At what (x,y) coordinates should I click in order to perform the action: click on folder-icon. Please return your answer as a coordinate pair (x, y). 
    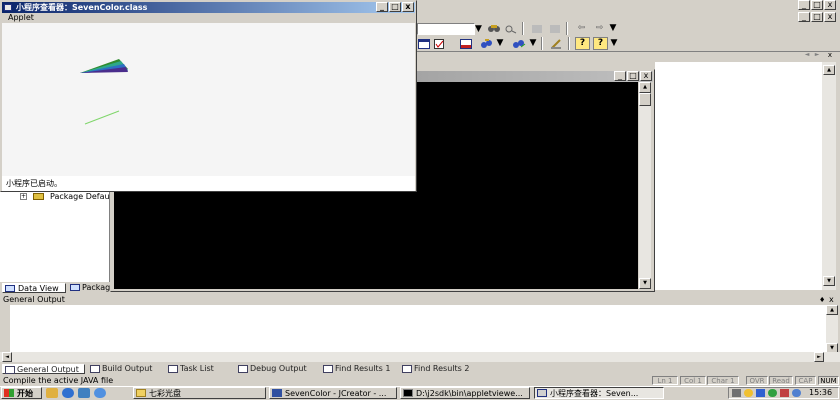
    Looking at the image, I should click on (141, 393).